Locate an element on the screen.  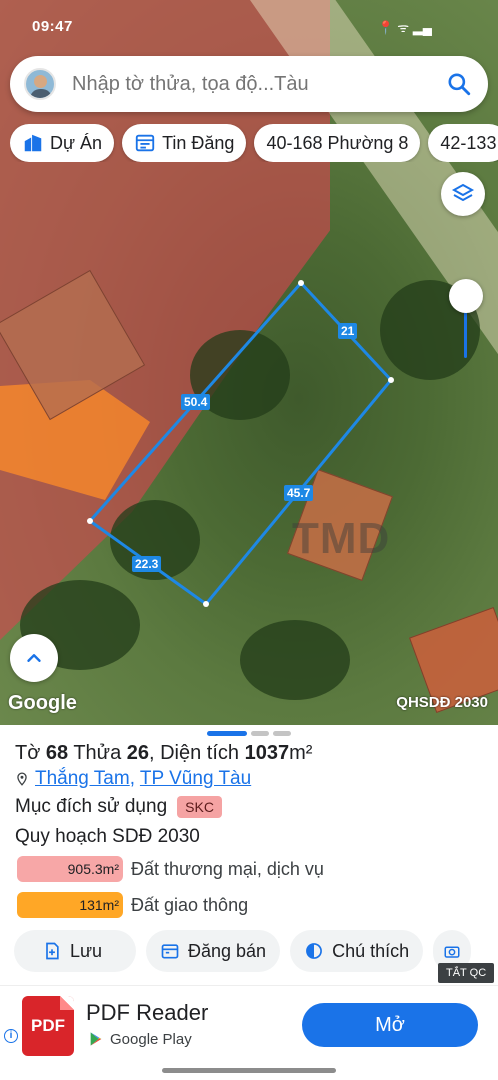
chevron-up-icon is located at coordinates (34, 658).